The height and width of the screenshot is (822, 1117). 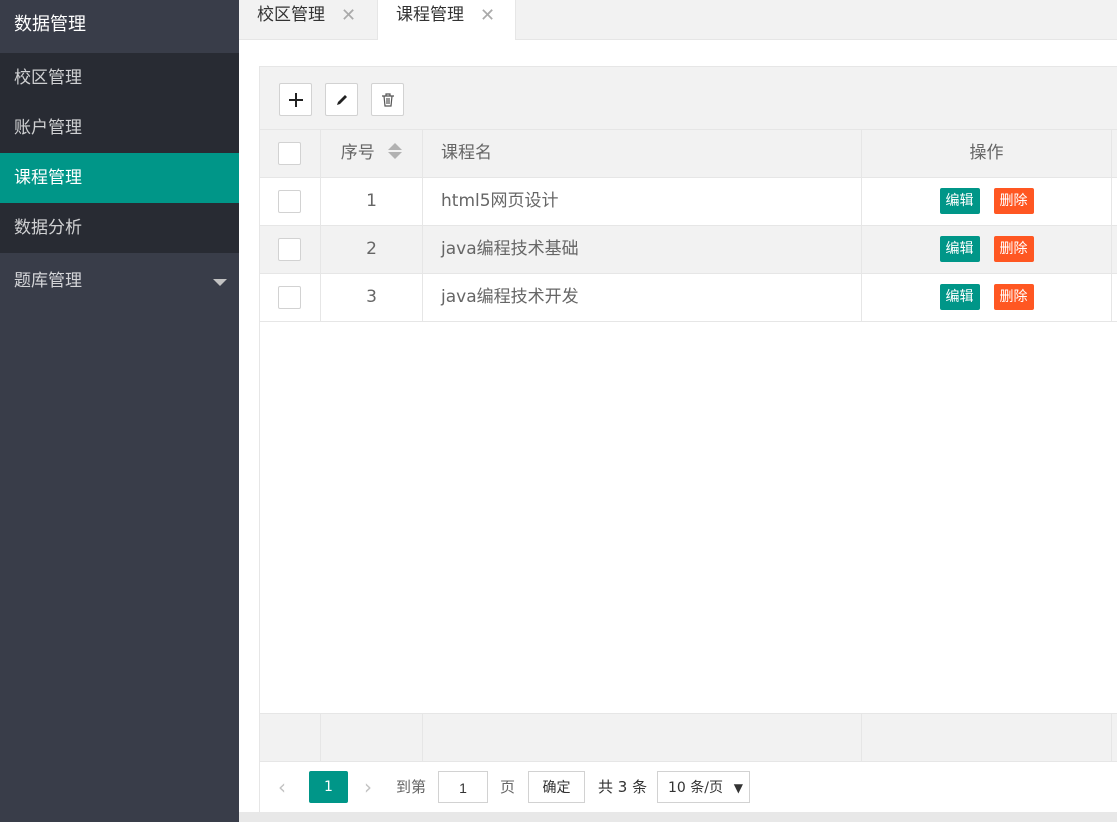 I want to click on sidebar-item-analytics: 数据分析, so click(x=119, y=228).